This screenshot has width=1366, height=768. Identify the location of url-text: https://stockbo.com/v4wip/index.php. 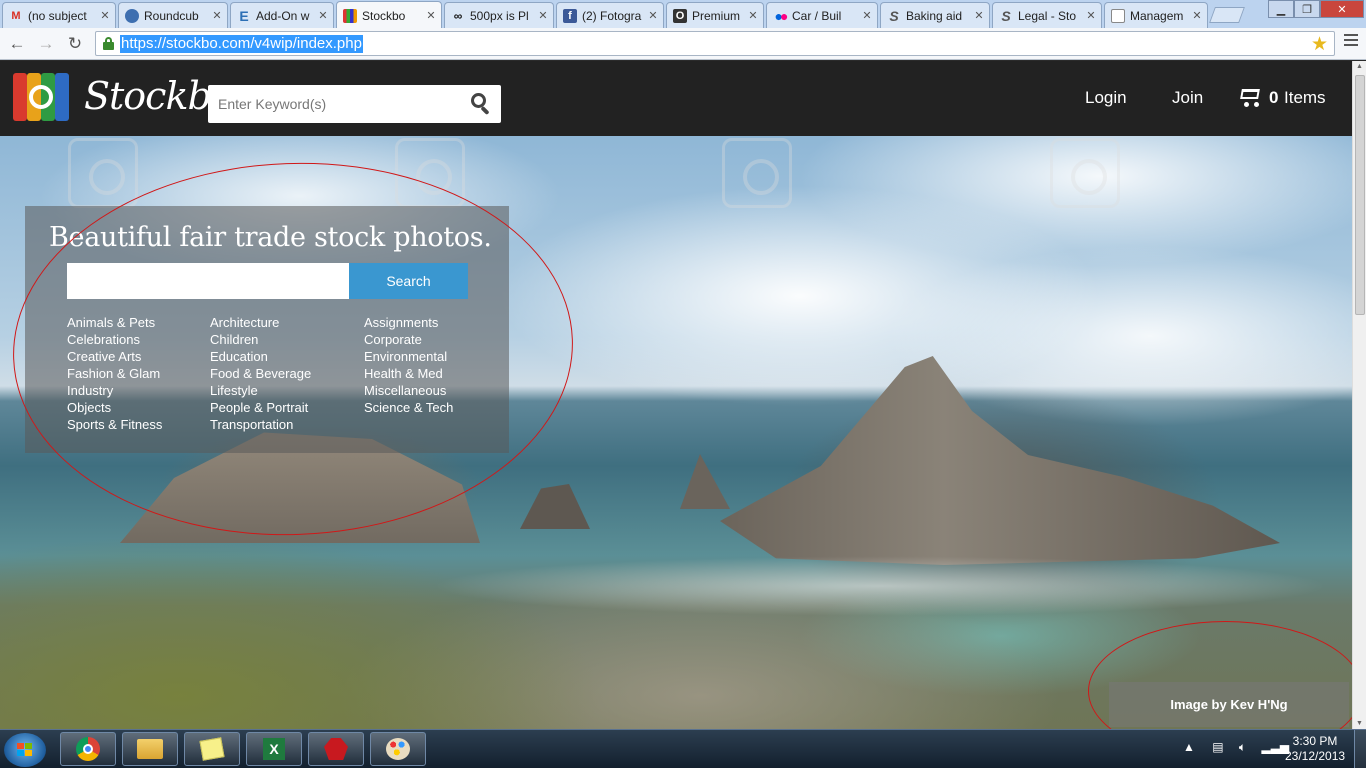
(241, 44).